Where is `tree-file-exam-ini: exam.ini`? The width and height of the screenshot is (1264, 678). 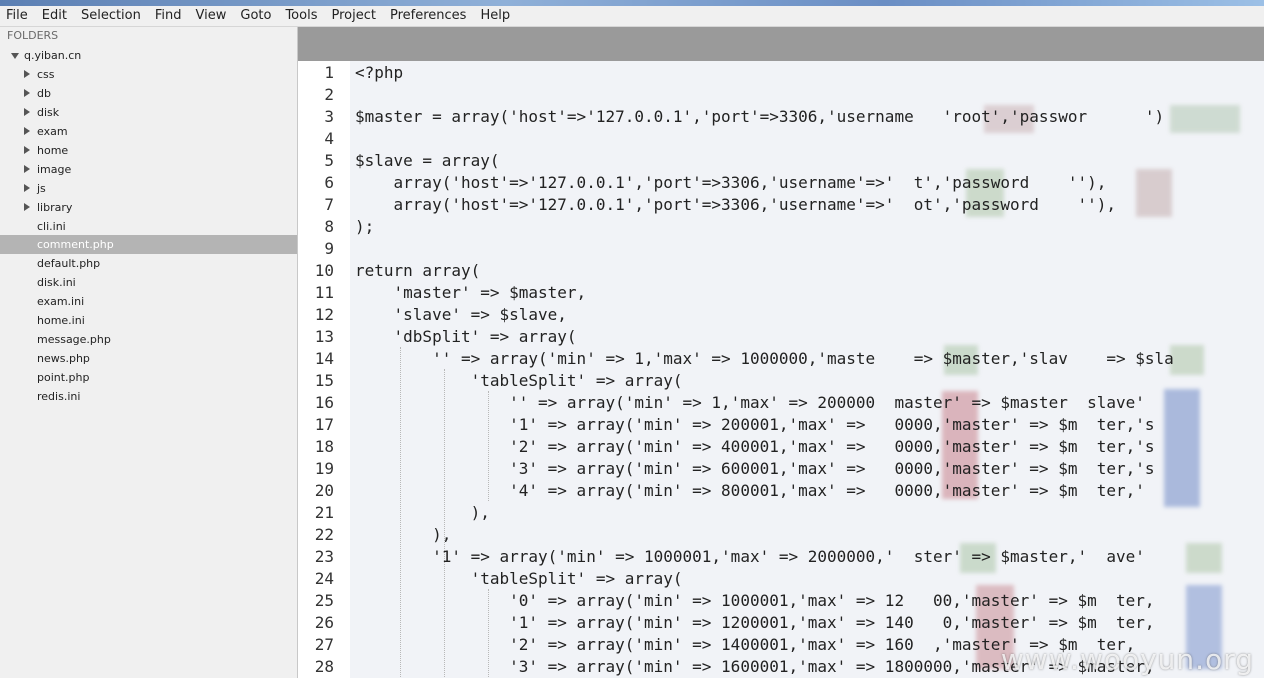
tree-file-exam-ini: exam.ini is located at coordinates (148, 301).